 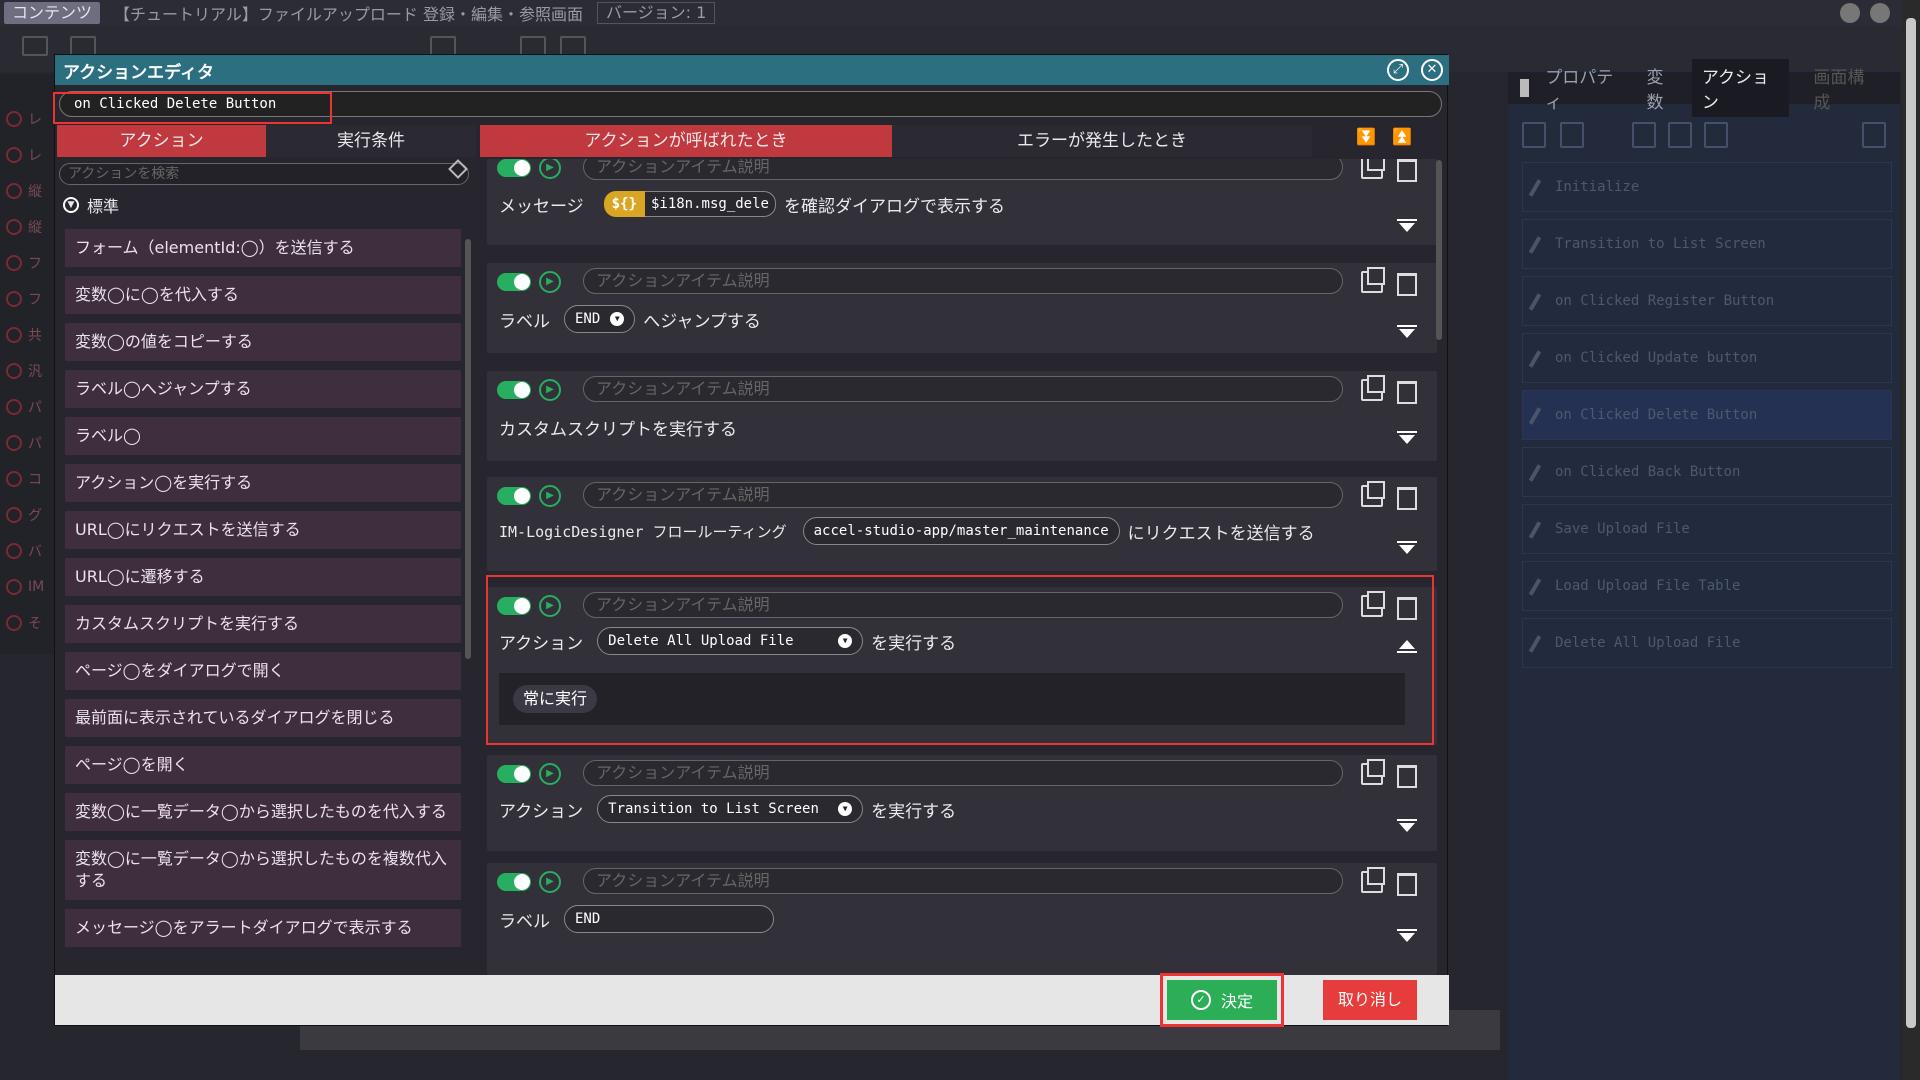 I want to click on library-item: アクション◯を実行する, so click(x=263, y=483).